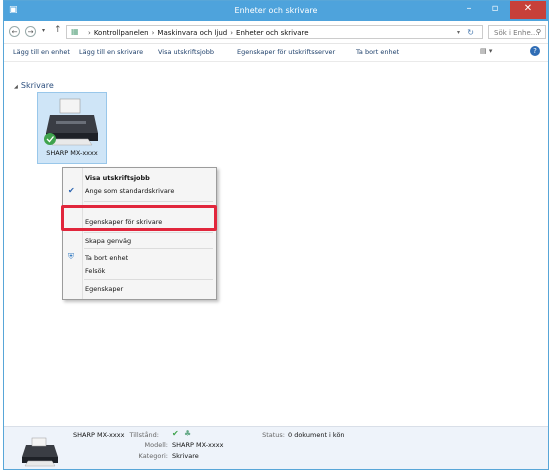  What do you see at coordinates (469, 10) in the screenshot?
I see `minimize-button: –` at bounding box center [469, 10].